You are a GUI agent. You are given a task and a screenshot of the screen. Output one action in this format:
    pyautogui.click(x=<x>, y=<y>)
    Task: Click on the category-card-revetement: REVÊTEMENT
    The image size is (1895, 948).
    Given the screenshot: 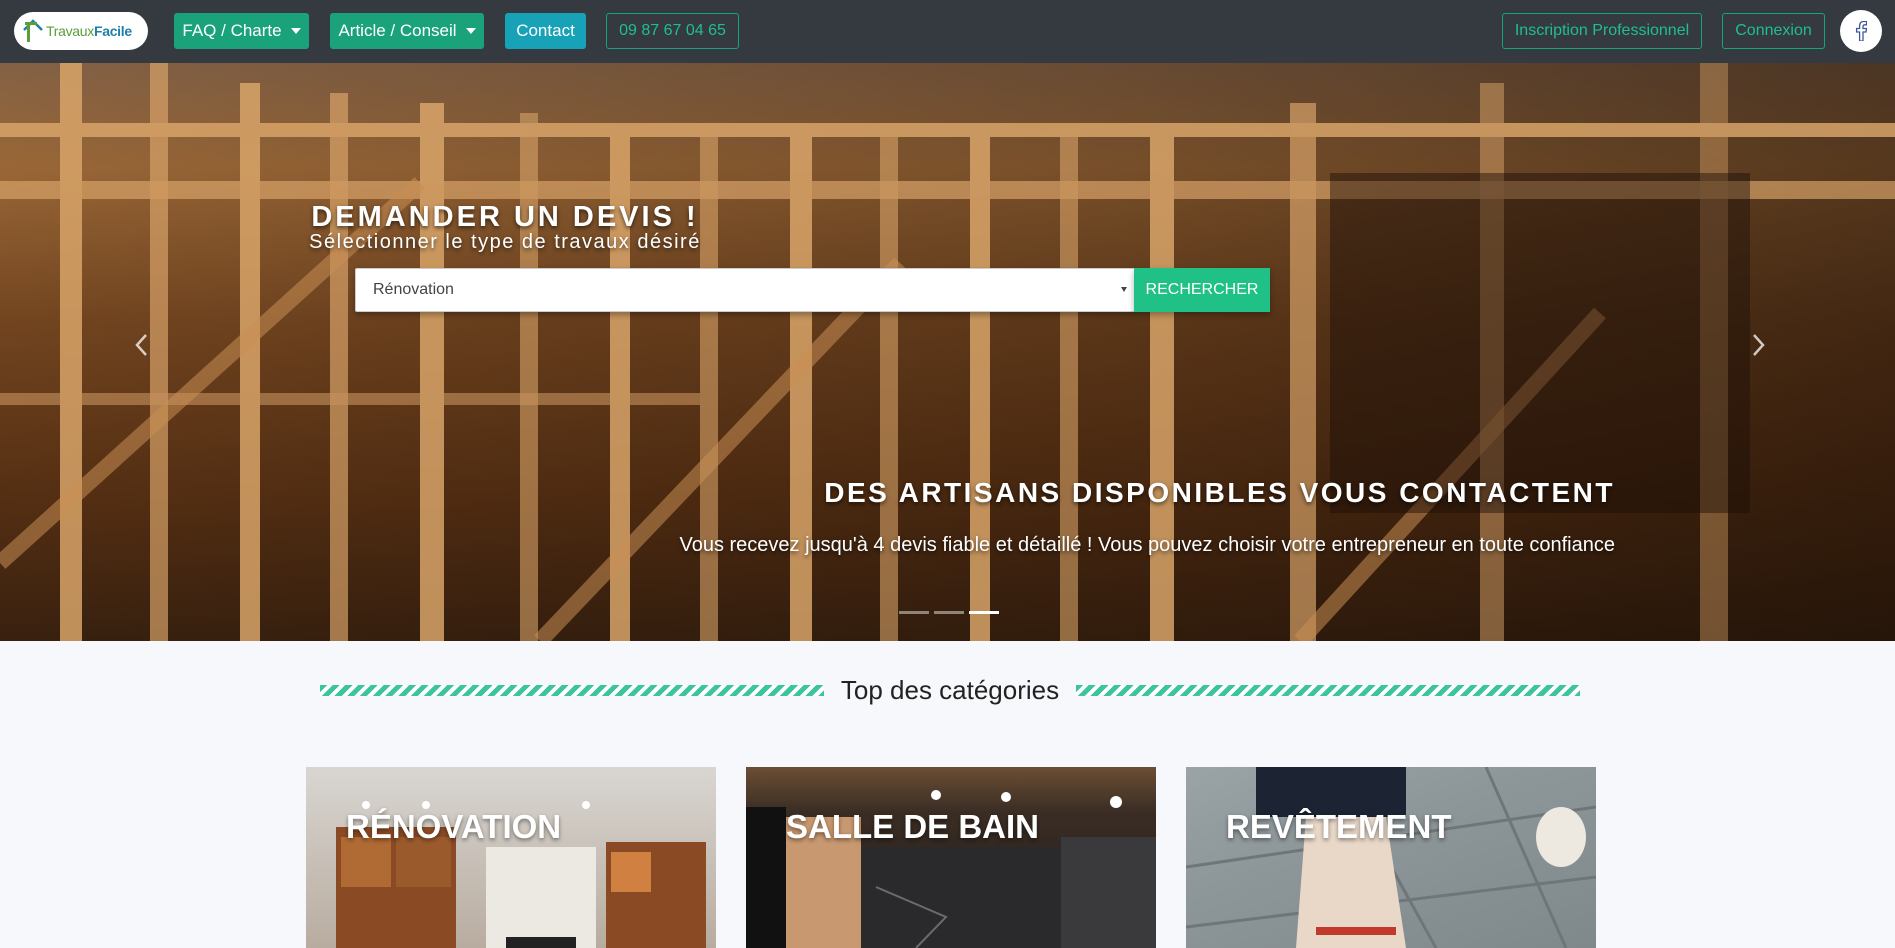 What is the action you would take?
    pyautogui.click(x=1391, y=857)
    